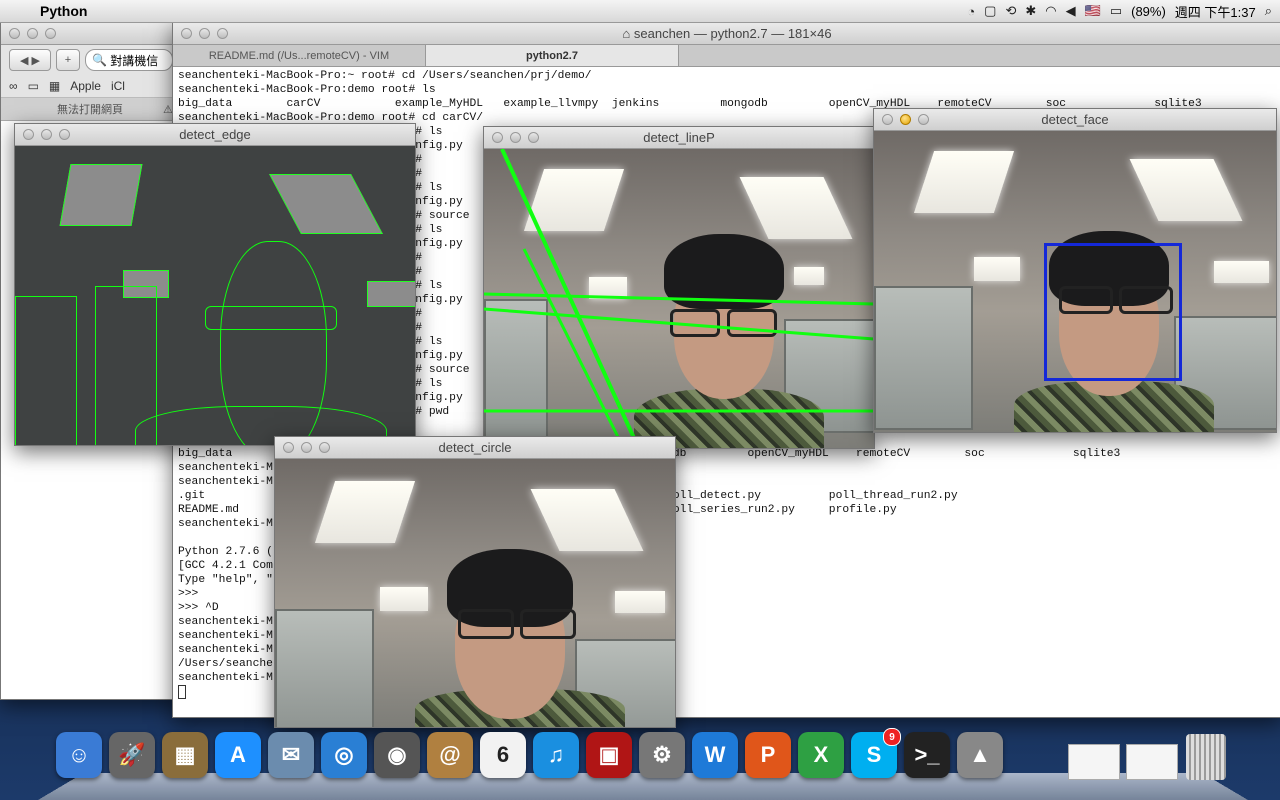 This screenshot has height=800, width=1280. I want to click on bluetooth-icon: ✱, so click(1030, 11).